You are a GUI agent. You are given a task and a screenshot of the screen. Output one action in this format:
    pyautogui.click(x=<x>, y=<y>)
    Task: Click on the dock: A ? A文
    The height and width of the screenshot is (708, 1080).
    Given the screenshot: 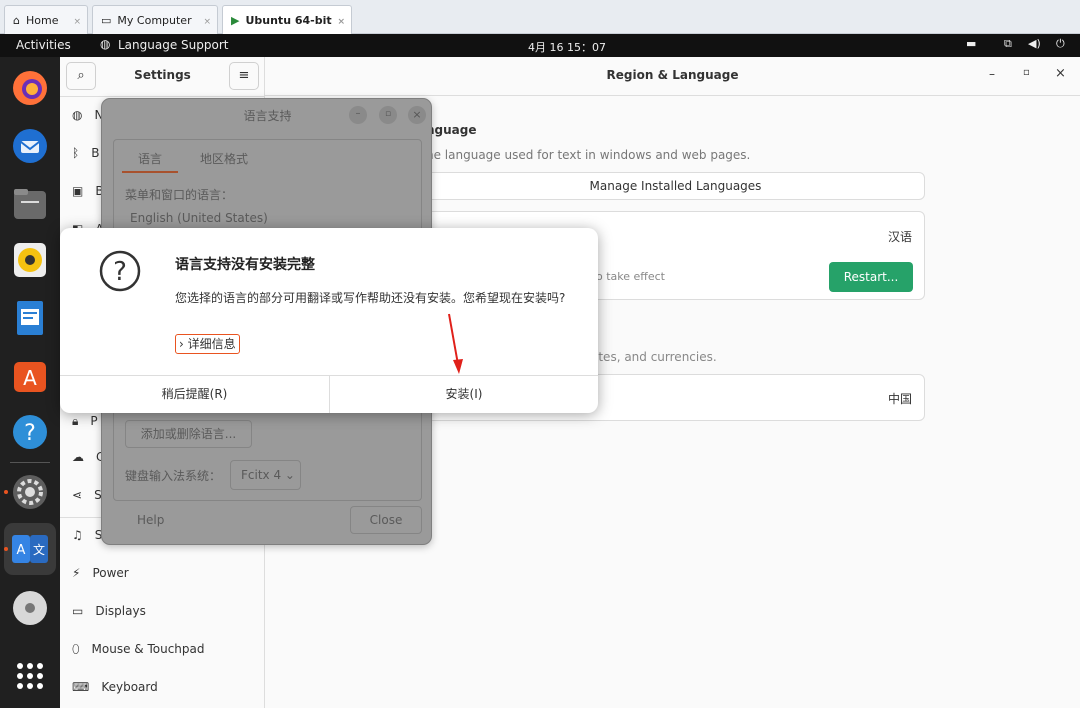 What is the action you would take?
    pyautogui.click(x=30, y=382)
    